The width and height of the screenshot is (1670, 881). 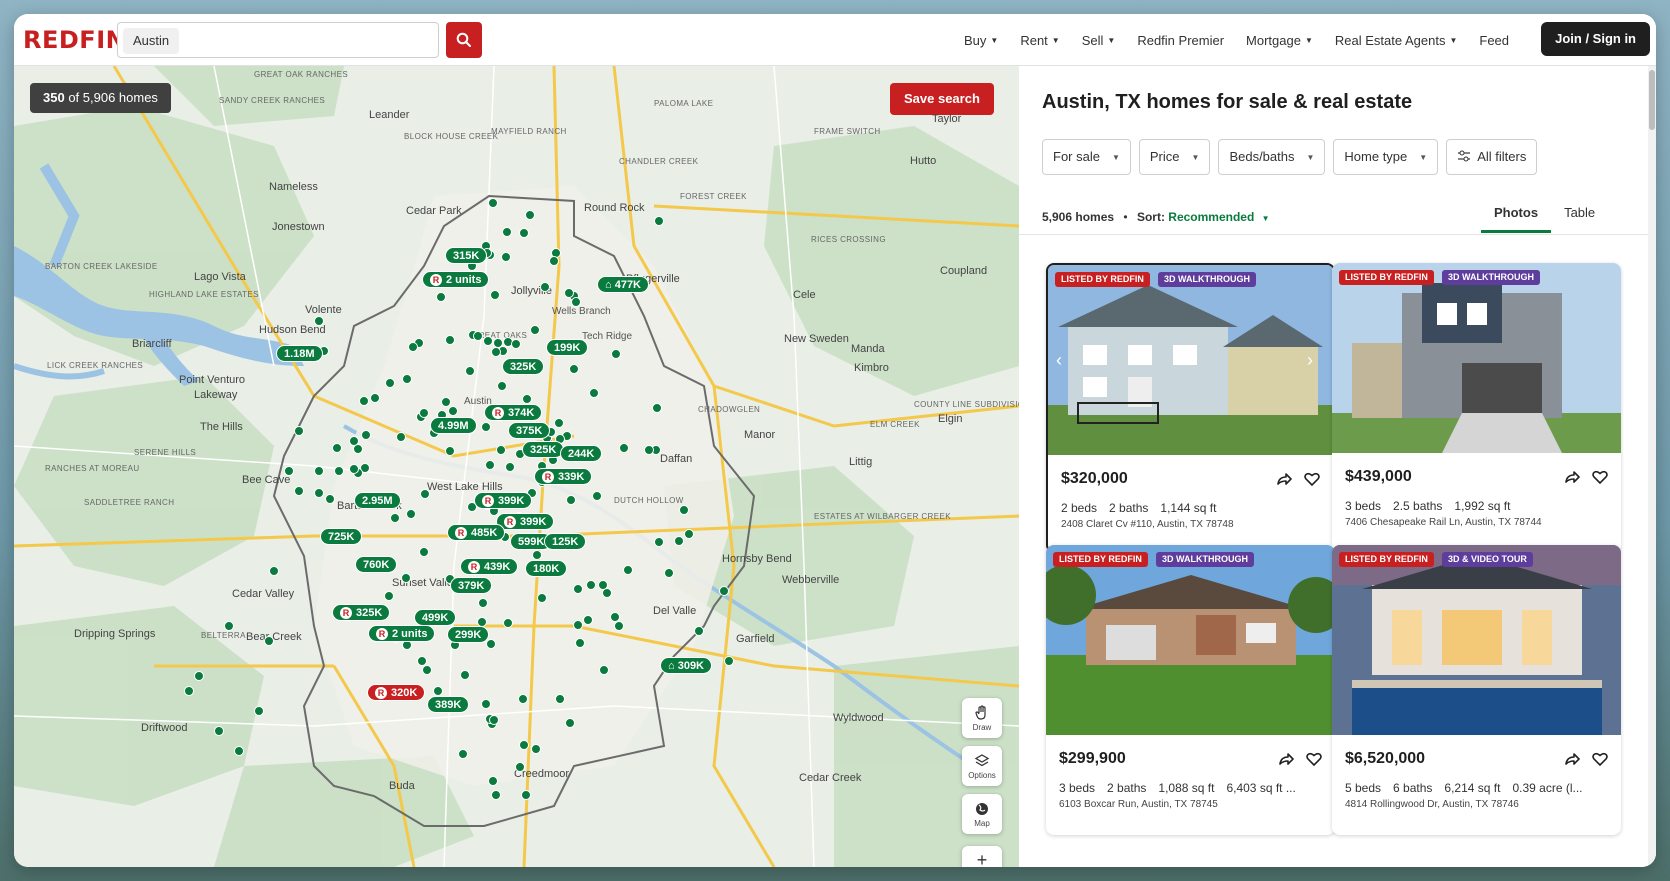 I want to click on price-marker: 199K, so click(x=567, y=347).